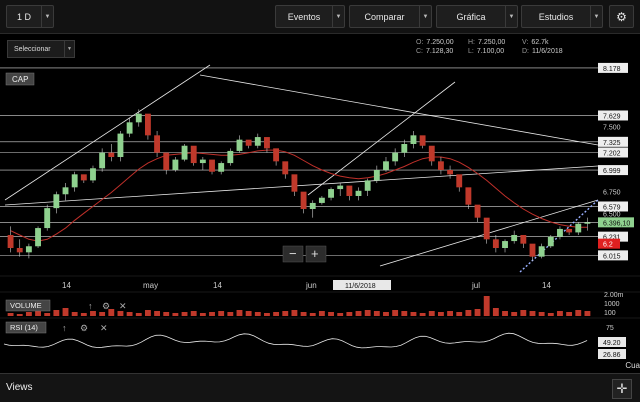 The width and height of the screenshot is (640, 402). What do you see at coordinates (612, 69) in the screenshot?
I see `price-label: 8.178` at bounding box center [612, 69].